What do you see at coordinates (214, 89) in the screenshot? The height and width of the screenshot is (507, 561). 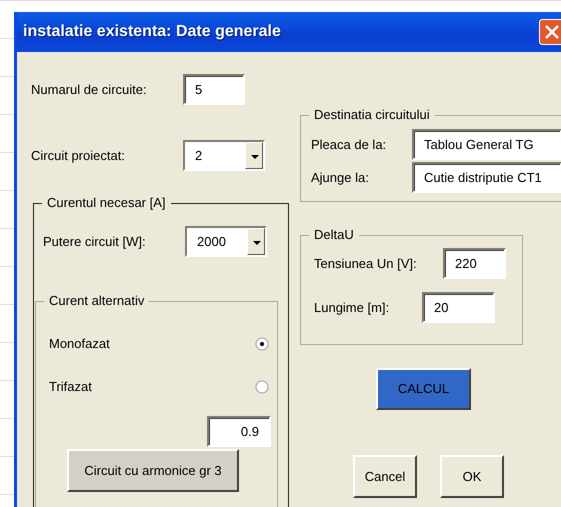 I see `input-field: 5` at bounding box center [214, 89].